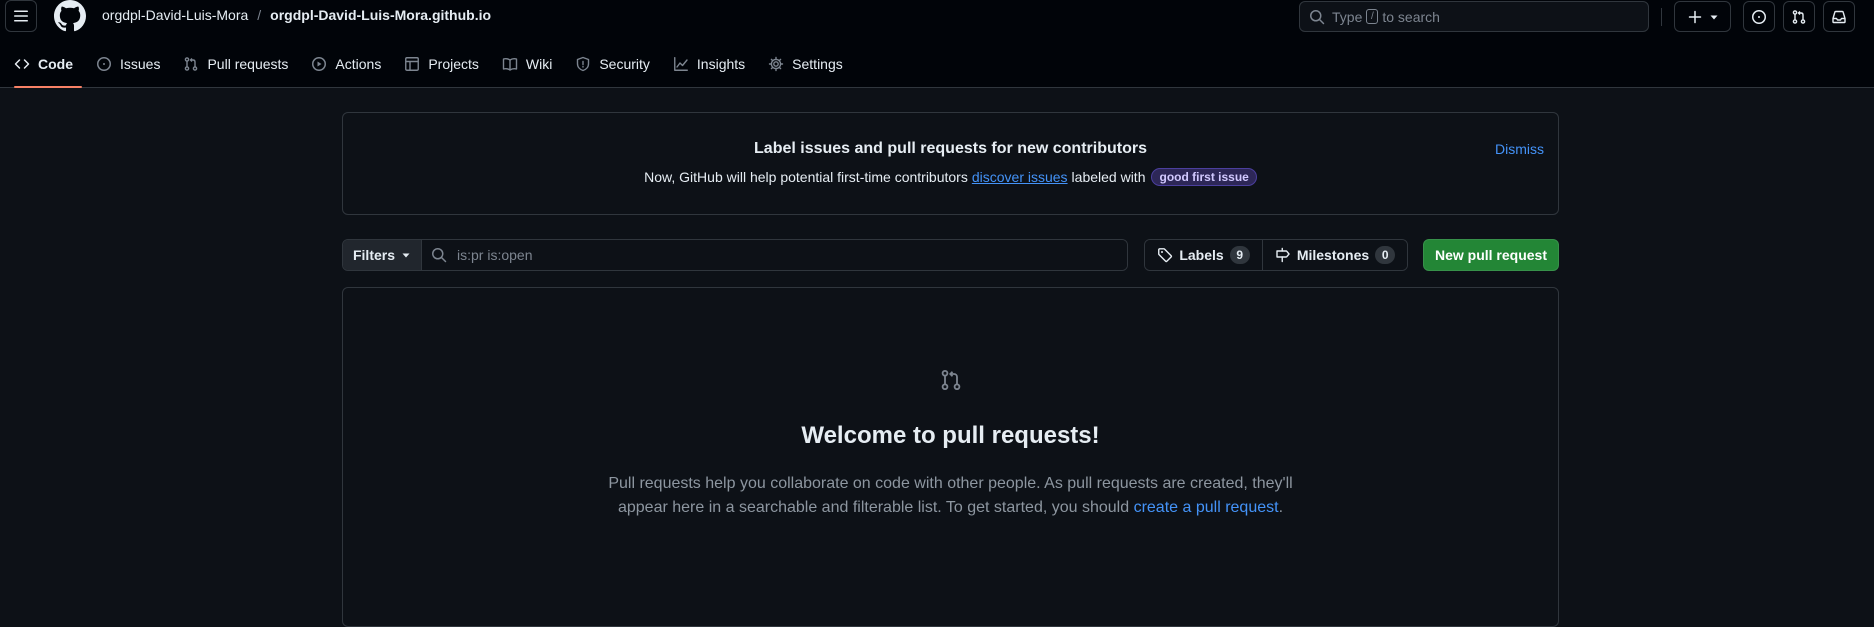 This screenshot has height=627, width=1874. Describe the element at coordinates (1661, 17) in the screenshot. I see `header-divider` at that location.